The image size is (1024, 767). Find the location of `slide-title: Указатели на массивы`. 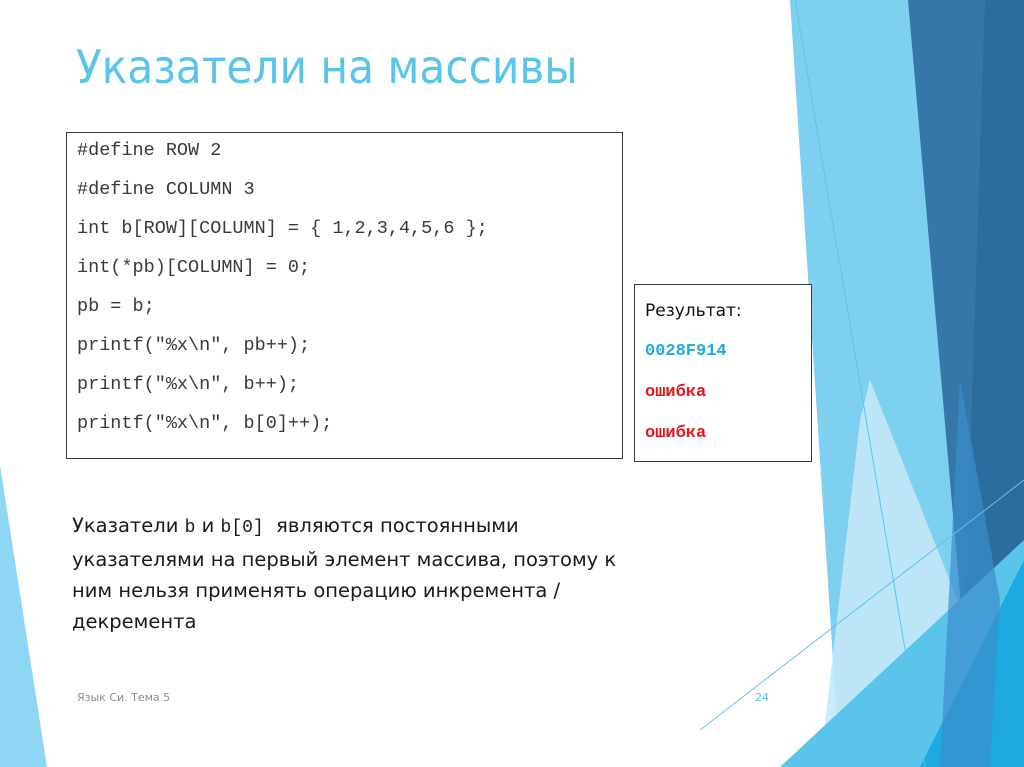

slide-title: Указатели на массивы is located at coordinates (327, 67).